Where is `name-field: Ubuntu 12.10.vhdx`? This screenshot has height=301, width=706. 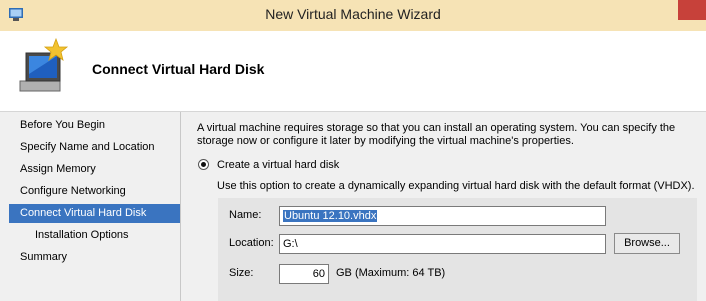 name-field: Ubuntu 12.10.vhdx is located at coordinates (442, 216).